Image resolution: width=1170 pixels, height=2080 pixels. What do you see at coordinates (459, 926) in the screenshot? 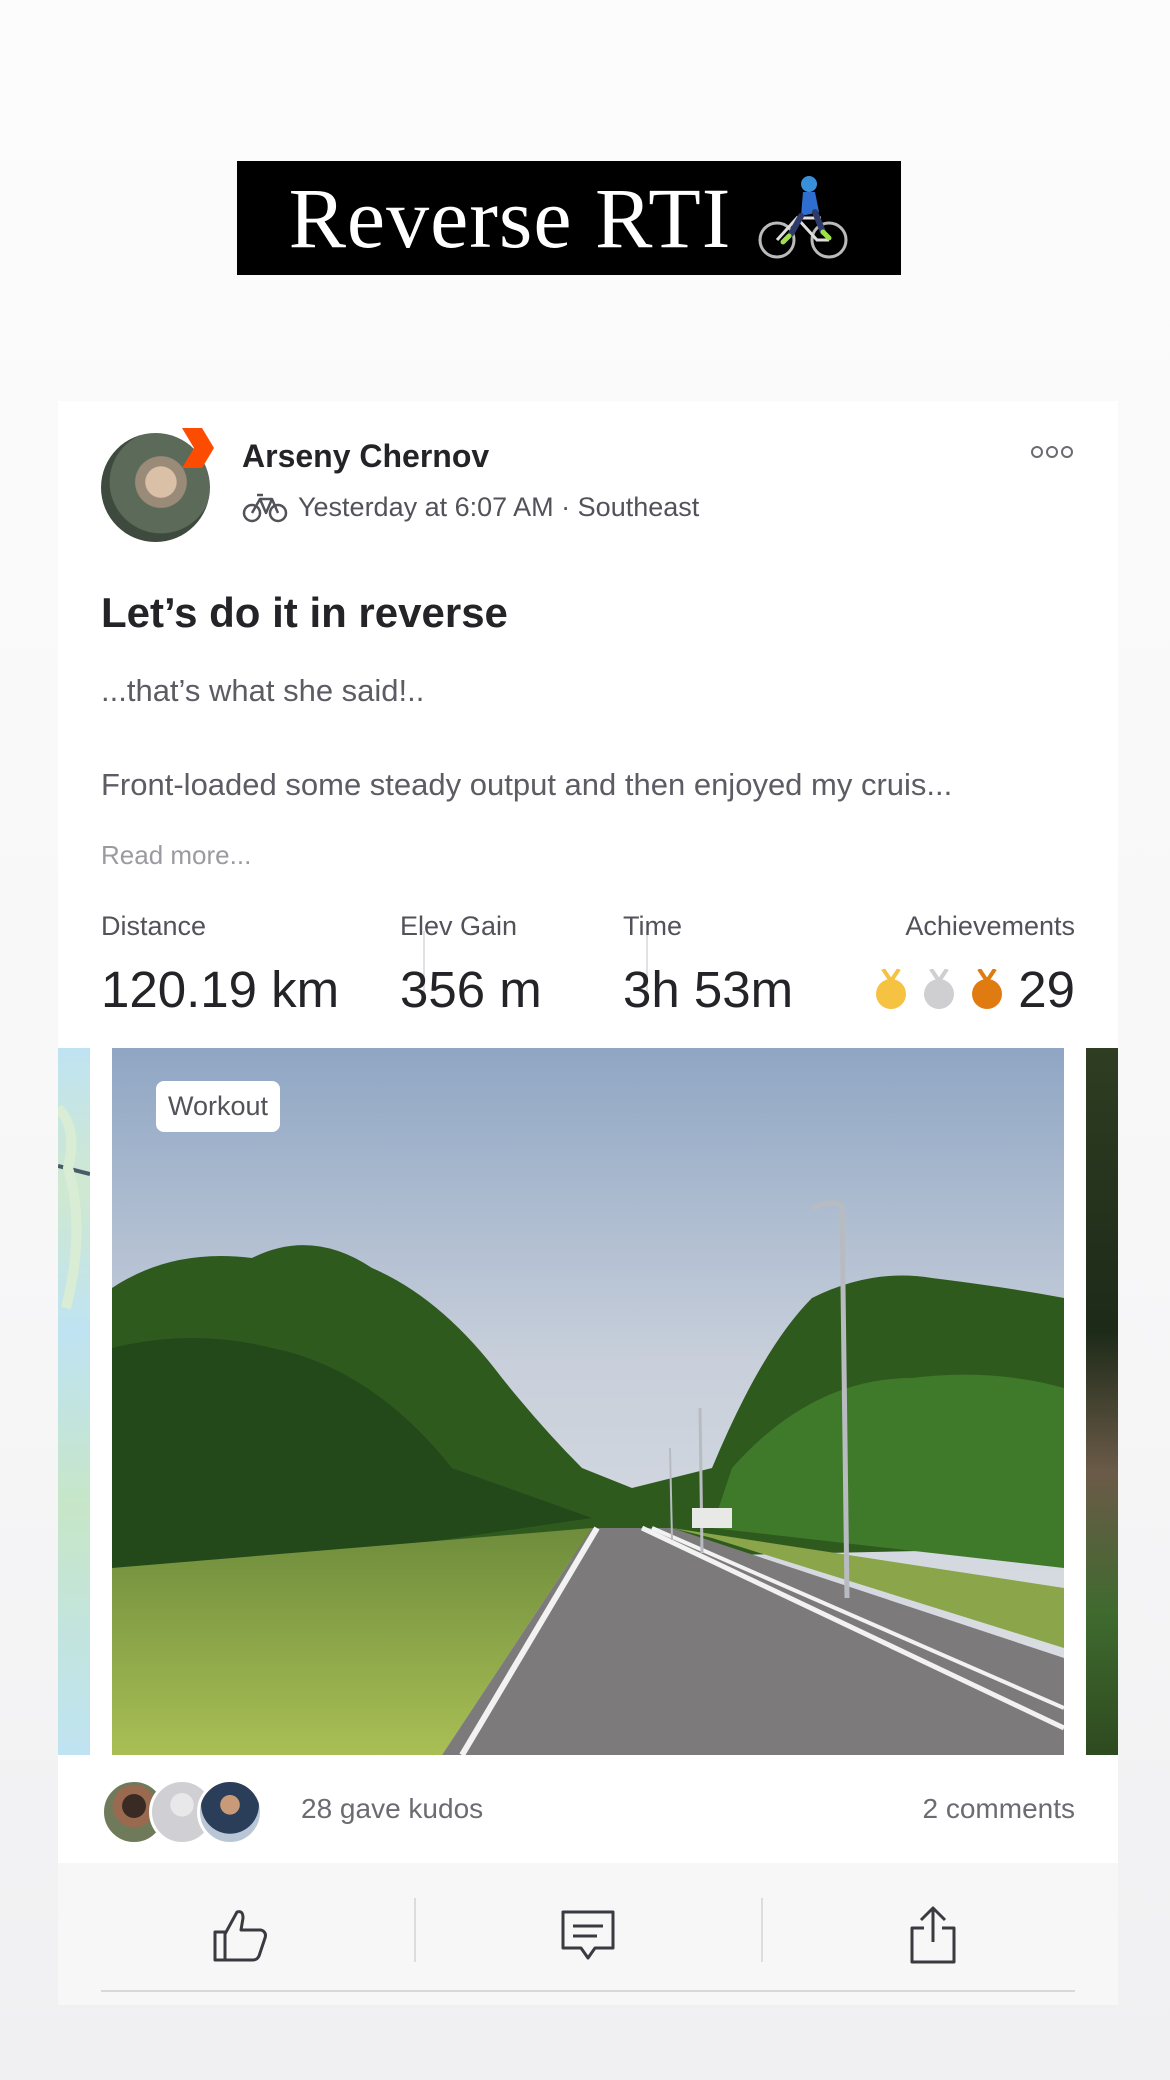
I see `stat-label: Elev Gain` at bounding box center [459, 926].